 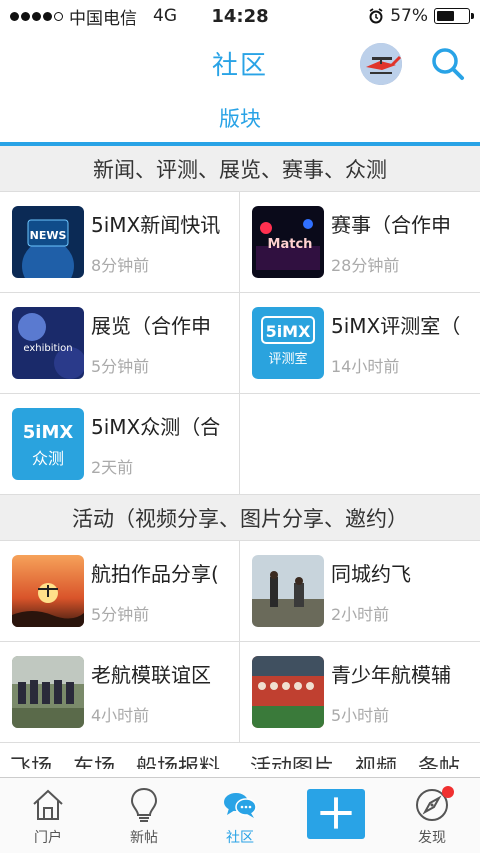 I want to click on board-thumbnail: 5iMX 众测, so click(x=48, y=444).